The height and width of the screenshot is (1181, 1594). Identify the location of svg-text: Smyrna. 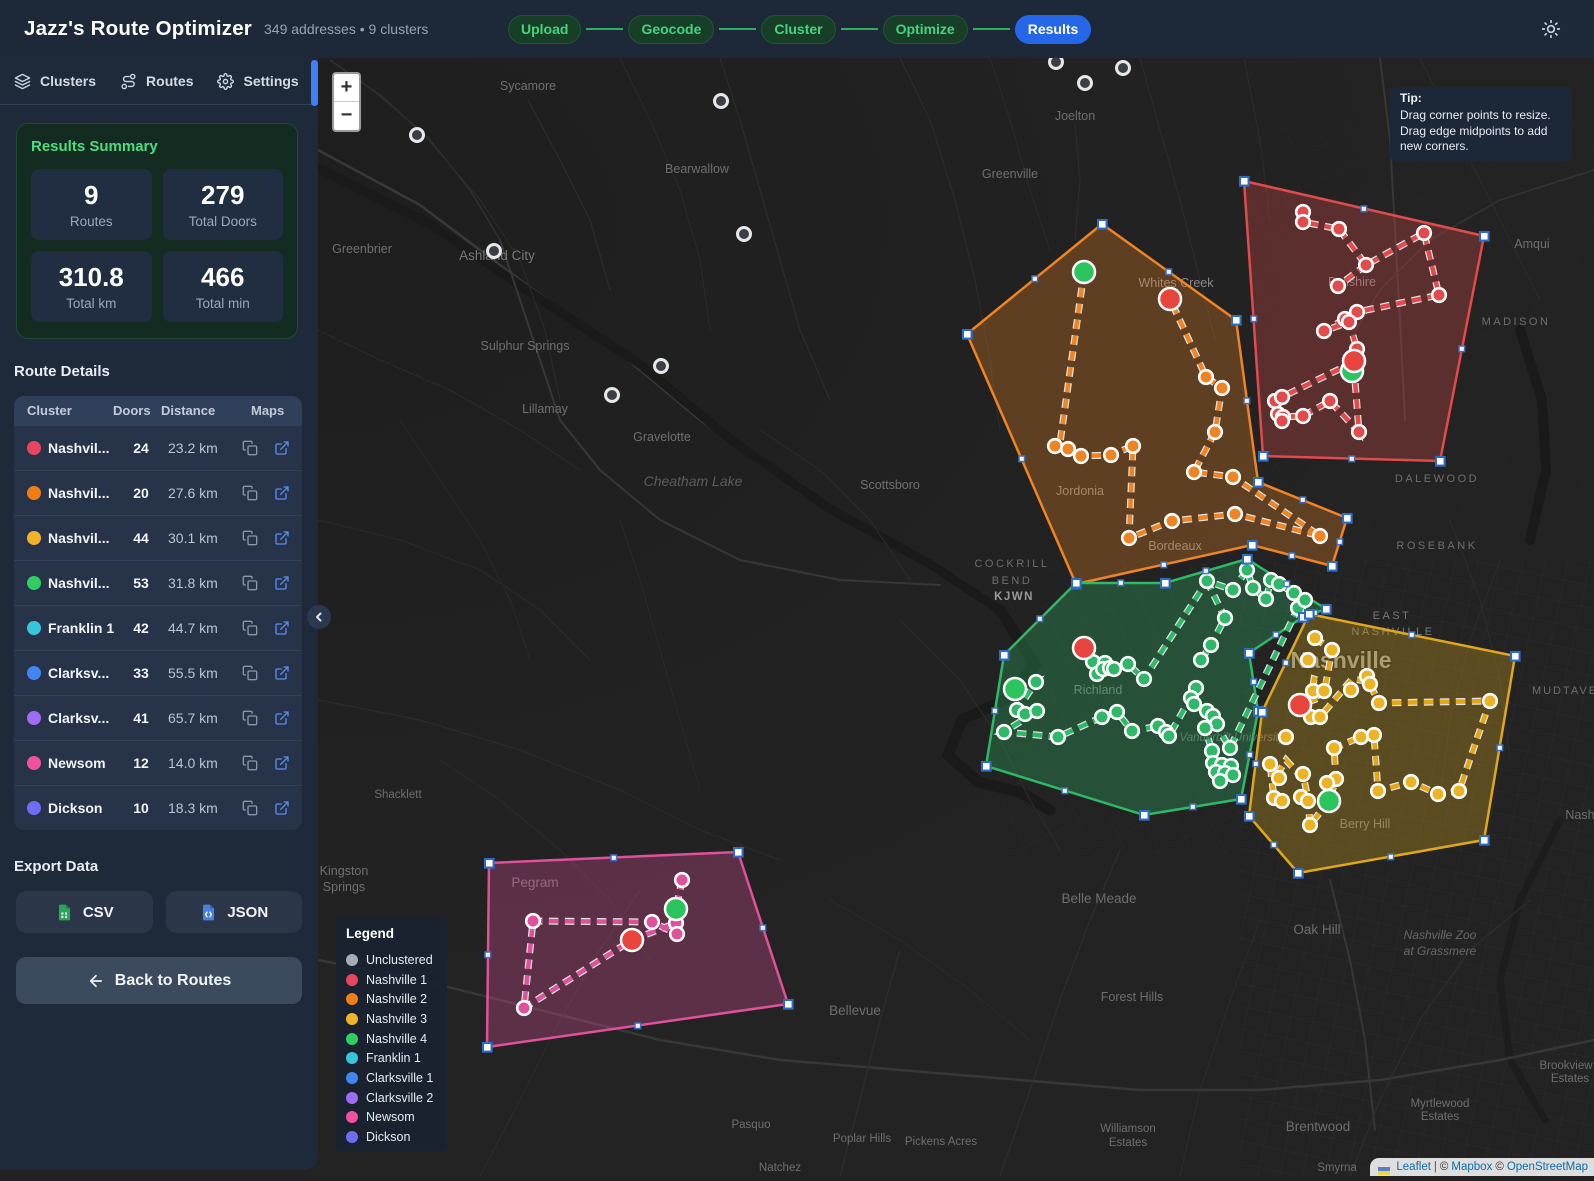
(1337, 1168).